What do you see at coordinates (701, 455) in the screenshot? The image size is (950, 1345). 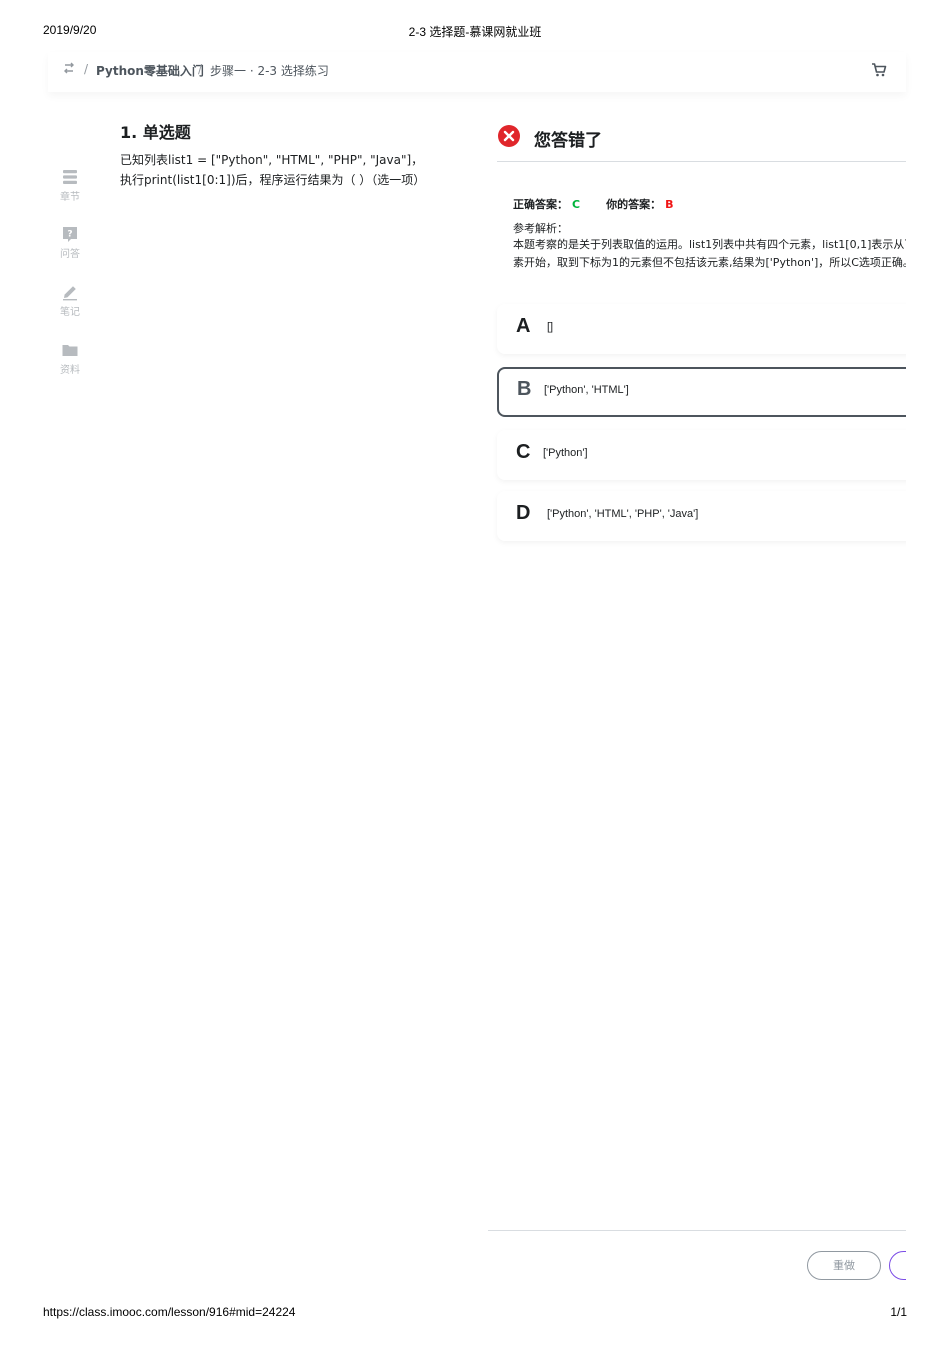 I see `option-c: C ['Python']` at bounding box center [701, 455].